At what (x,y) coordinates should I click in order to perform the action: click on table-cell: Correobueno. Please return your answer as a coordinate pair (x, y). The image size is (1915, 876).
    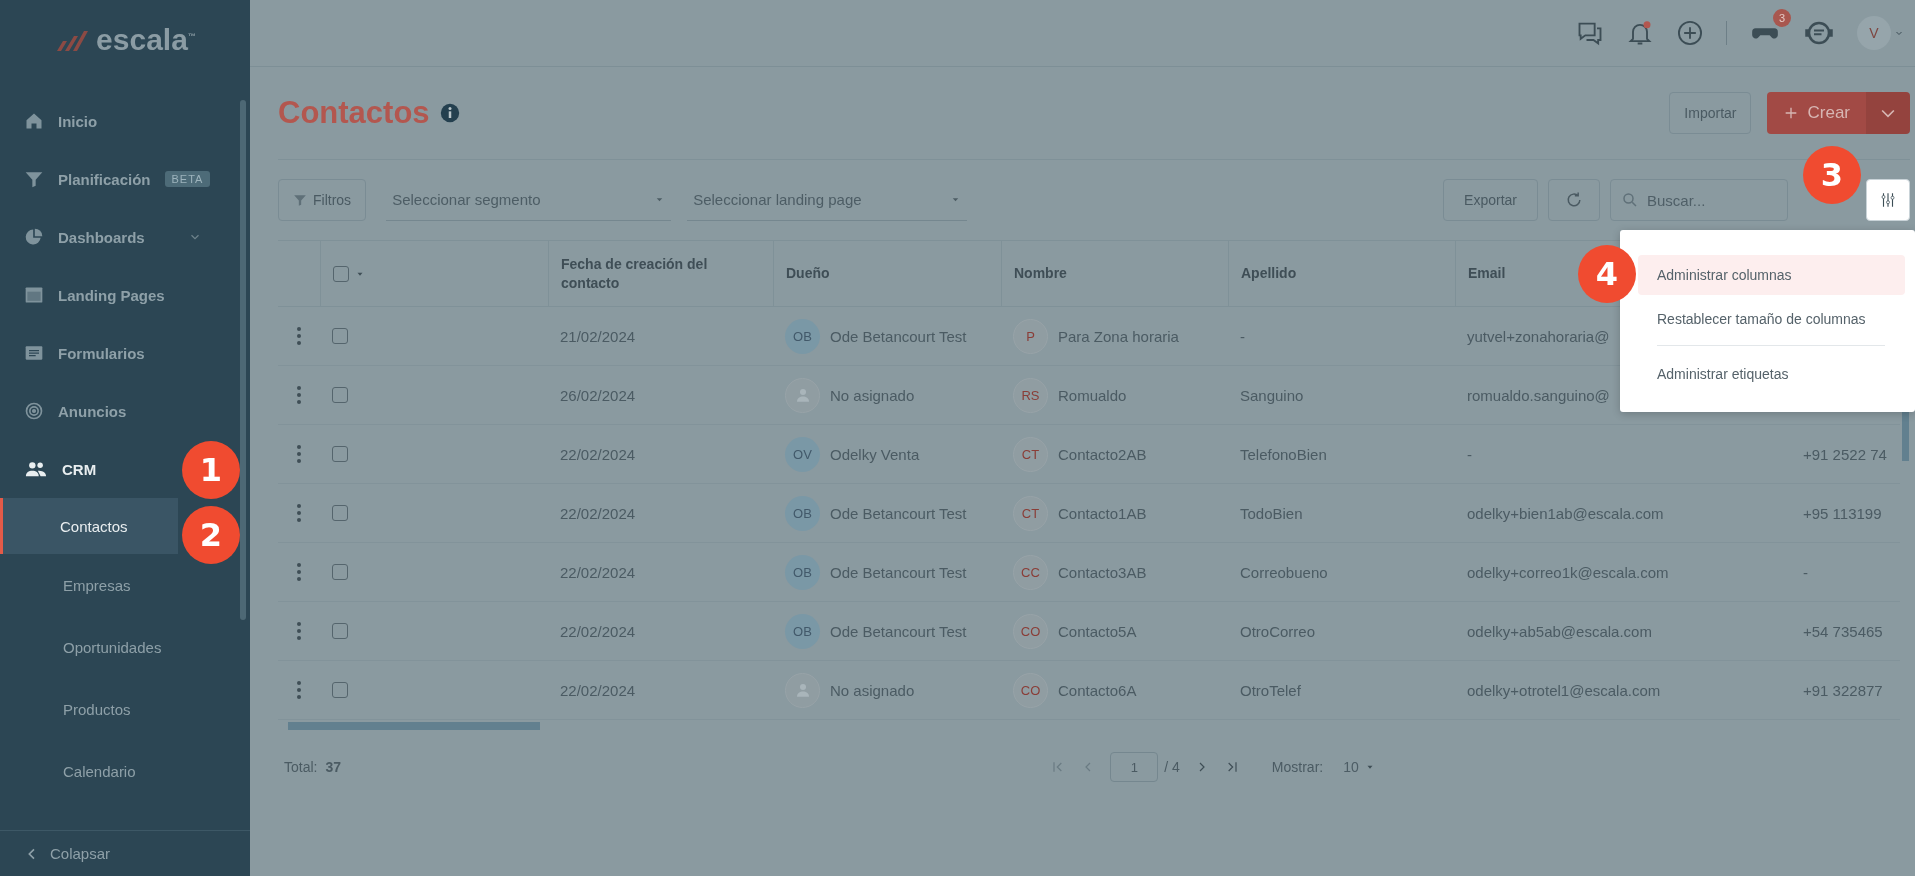
    Looking at the image, I should click on (1284, 572).